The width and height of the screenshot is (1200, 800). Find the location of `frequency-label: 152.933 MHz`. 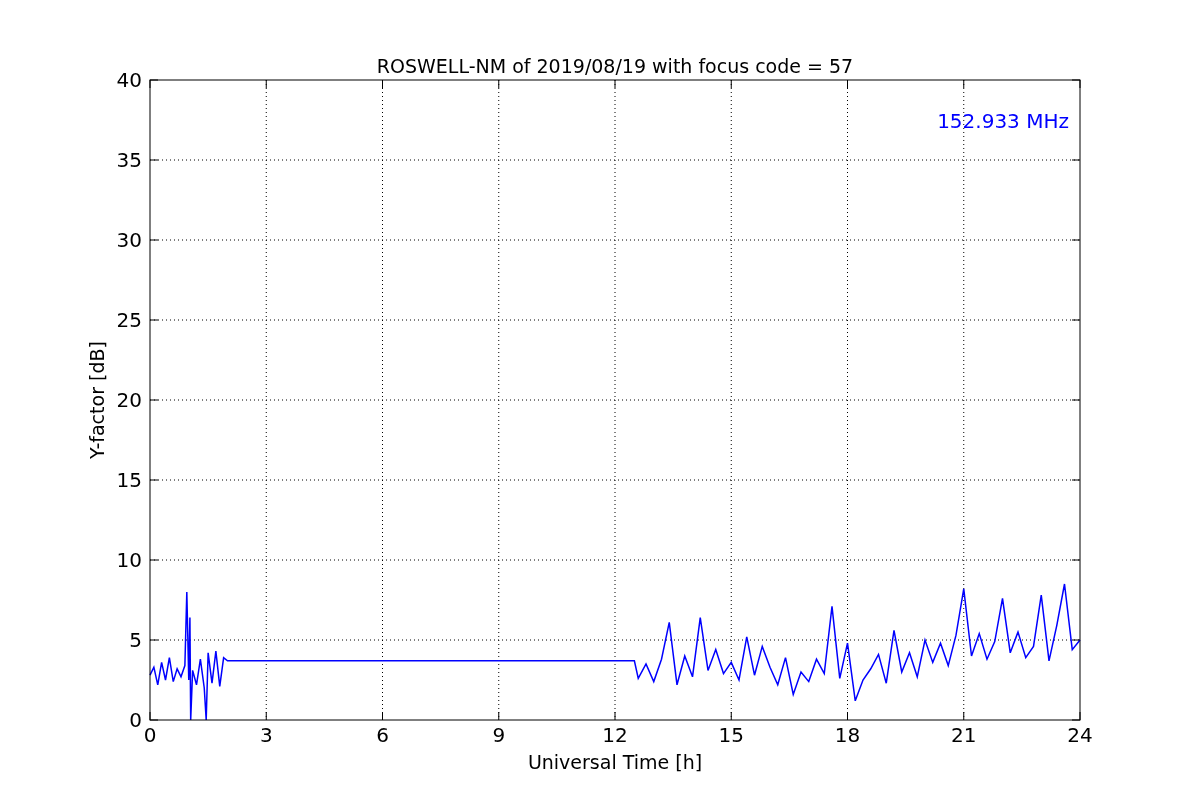

frequency-label: 152.933 MHz is located at coordinates (1003, 121).